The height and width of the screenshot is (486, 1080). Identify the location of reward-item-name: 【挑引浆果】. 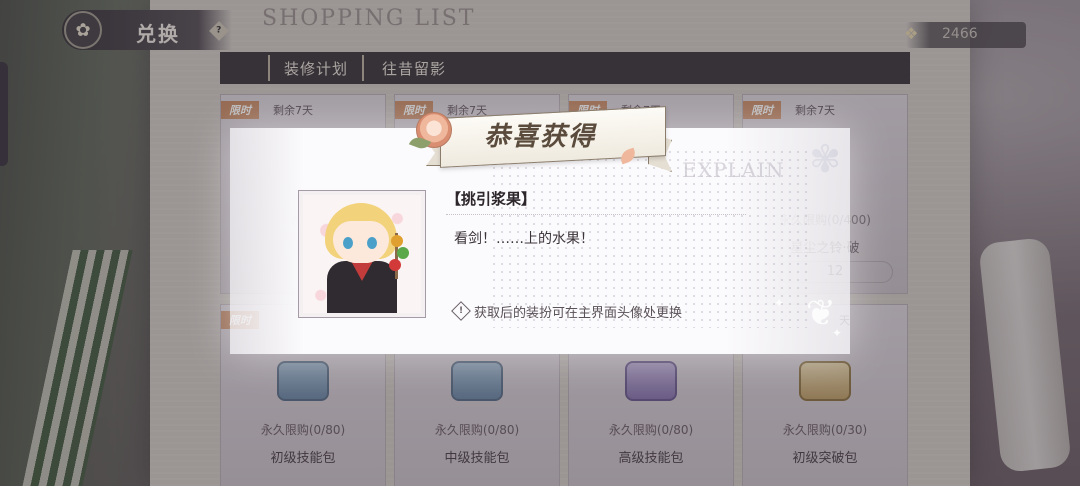
(491, 199).